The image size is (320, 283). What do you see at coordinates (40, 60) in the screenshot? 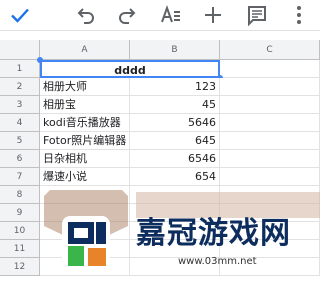
I see `selection-handle-top-left` at bounding box center [40, 60].